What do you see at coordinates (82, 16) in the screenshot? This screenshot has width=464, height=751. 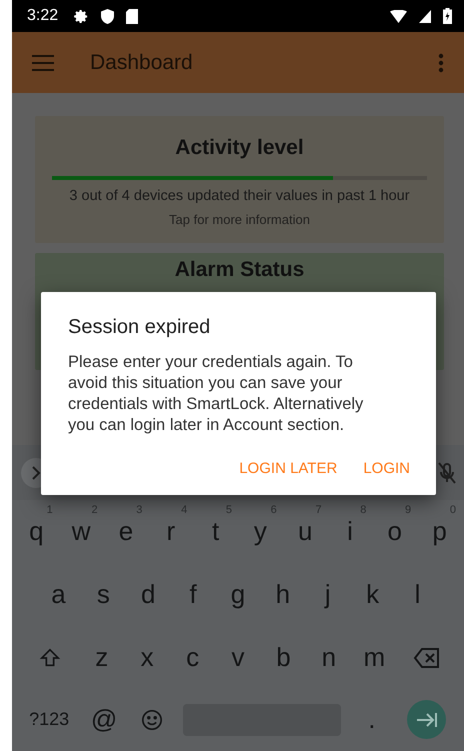 I see `gear-icon` at bounding box center [82, 16].